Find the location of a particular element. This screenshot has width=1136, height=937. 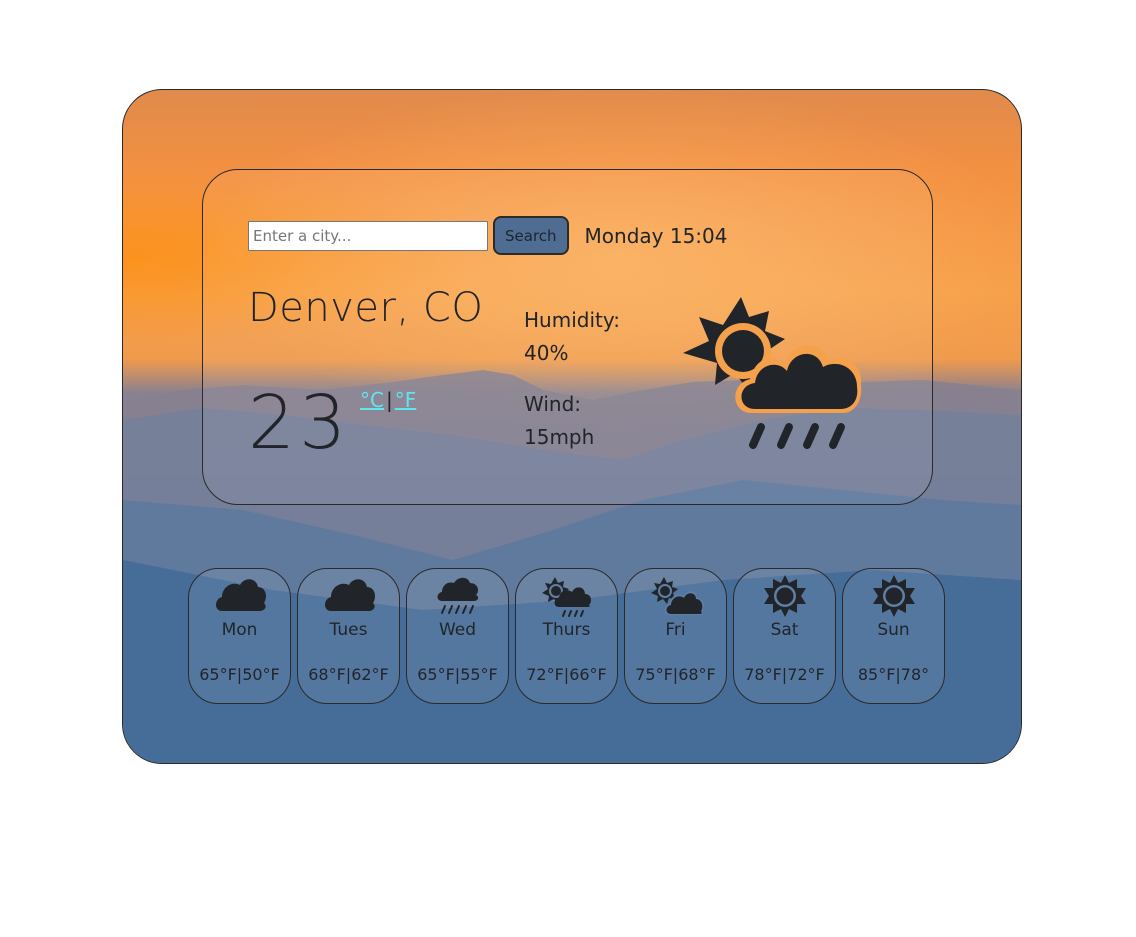

forecast-day-name: Mon is located at coordinates (239, 630).